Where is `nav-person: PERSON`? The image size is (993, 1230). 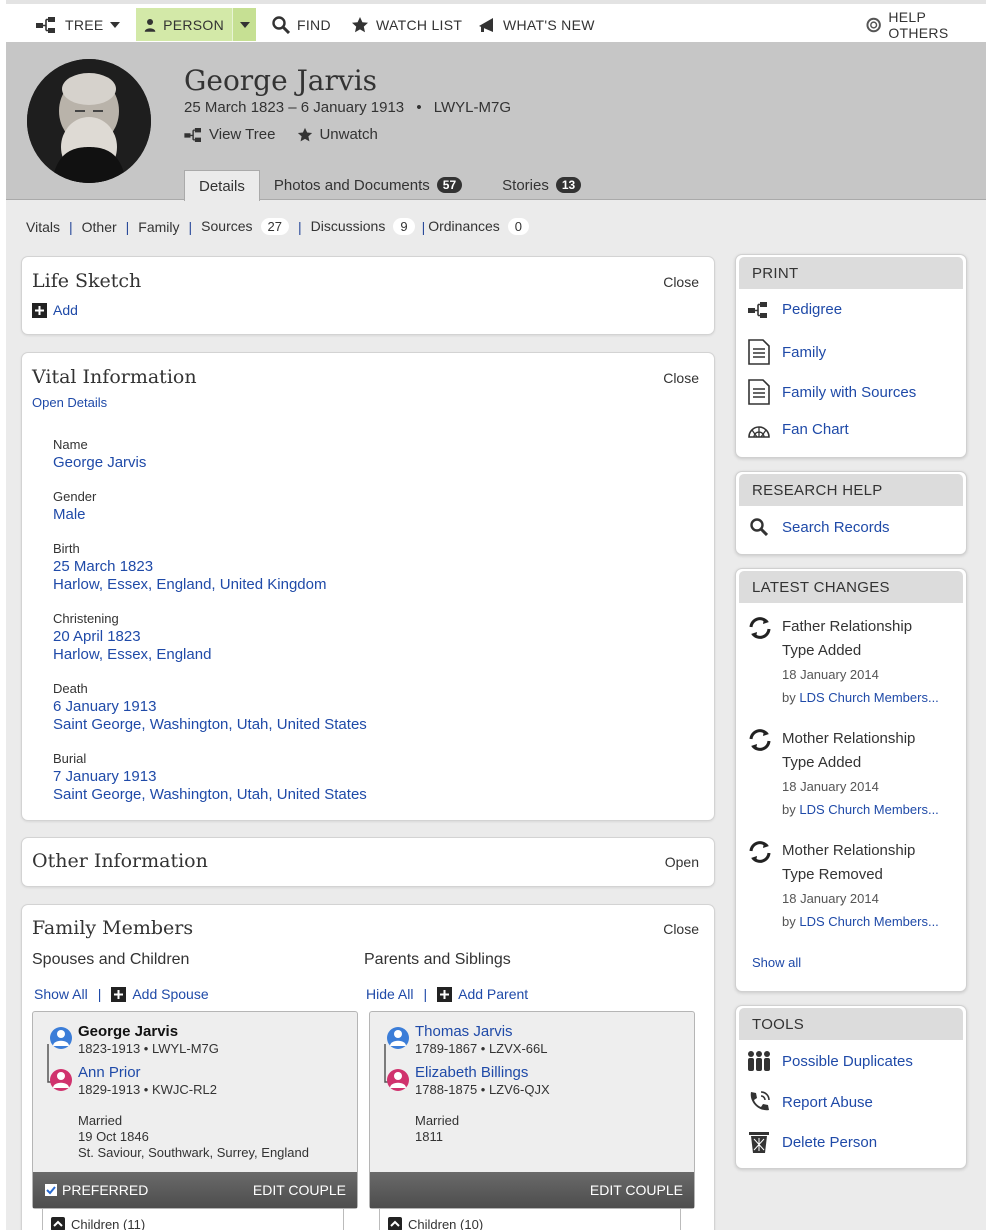
nav-person: PERSON is located at coordinates (184, 24).